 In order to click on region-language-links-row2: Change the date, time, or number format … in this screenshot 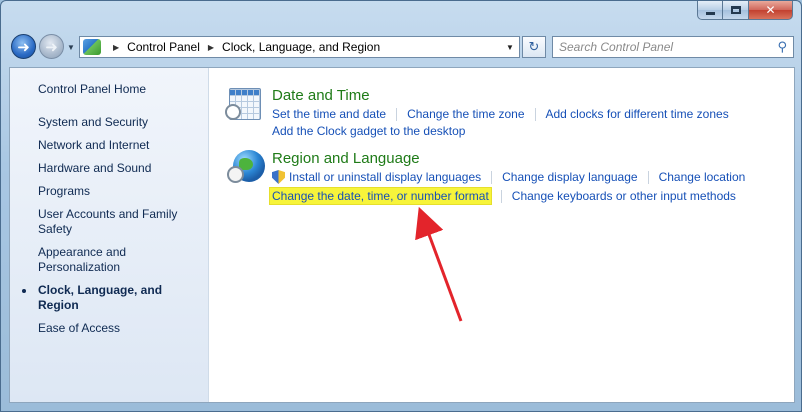, I will do `click(503, 196)`.